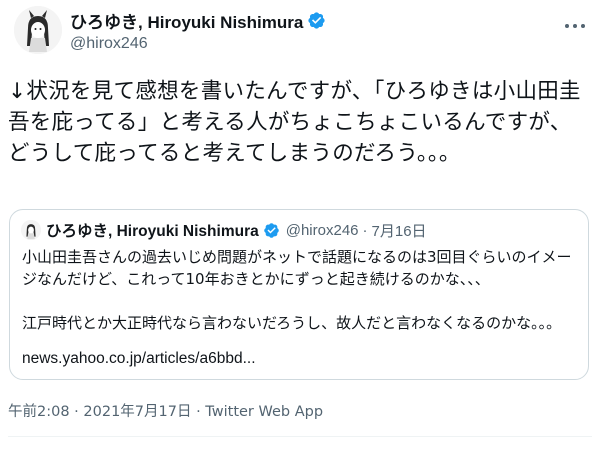 The image size is (600, 451). What do you see at coordinates (264, 412) in the screenshot?
I see `tweet-source-app: Twitter Web App` at bounding box center [264, 412].